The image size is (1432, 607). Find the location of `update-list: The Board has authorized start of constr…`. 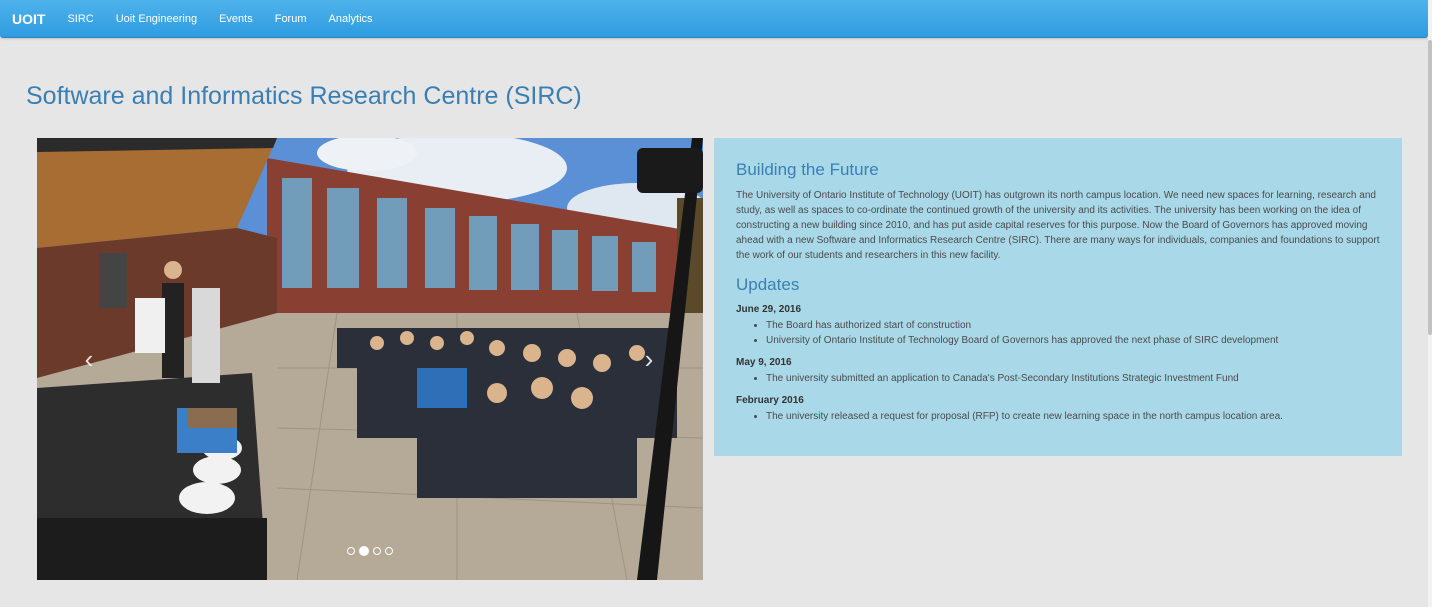

update-list: The Board has authorized start of constr… is located at coordinates (1058, 333).